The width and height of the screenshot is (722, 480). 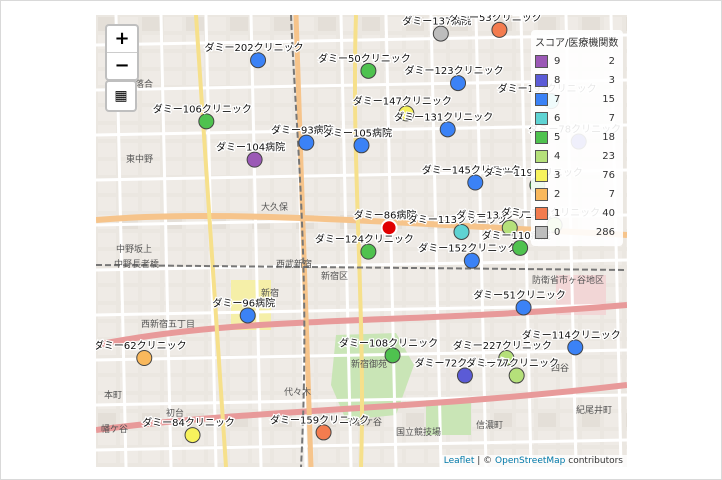 I want to click on clinic-marker: ダミー159クリニック, so click(x=319, y=426).